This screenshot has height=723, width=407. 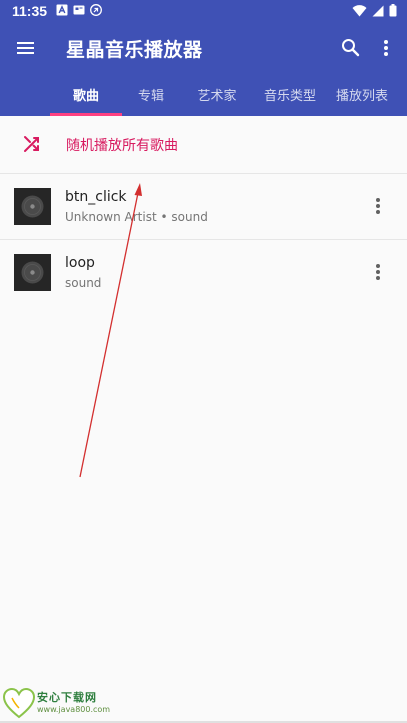 I want to click on tab-albums: 专辑, so click(x=151, y=94).